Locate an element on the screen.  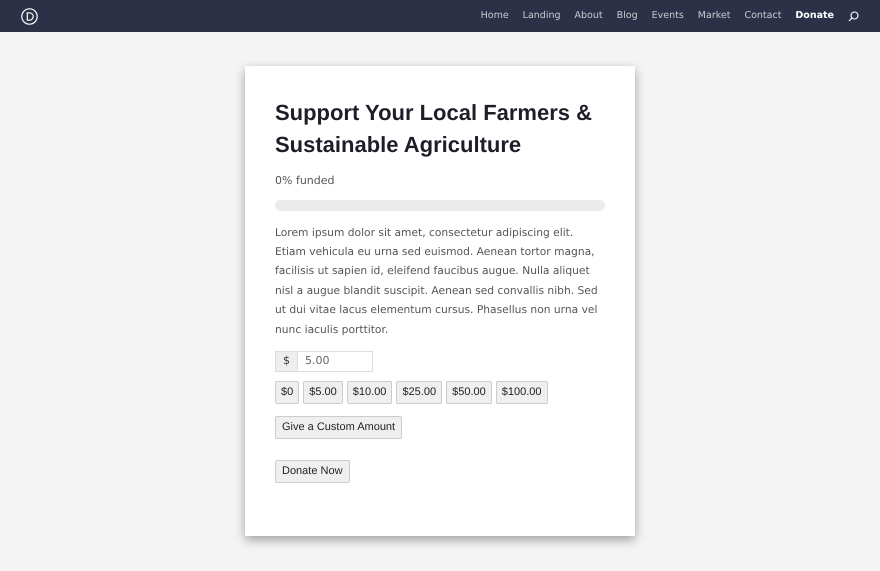
nav-link: Blog is located at coordinates (627, 16).